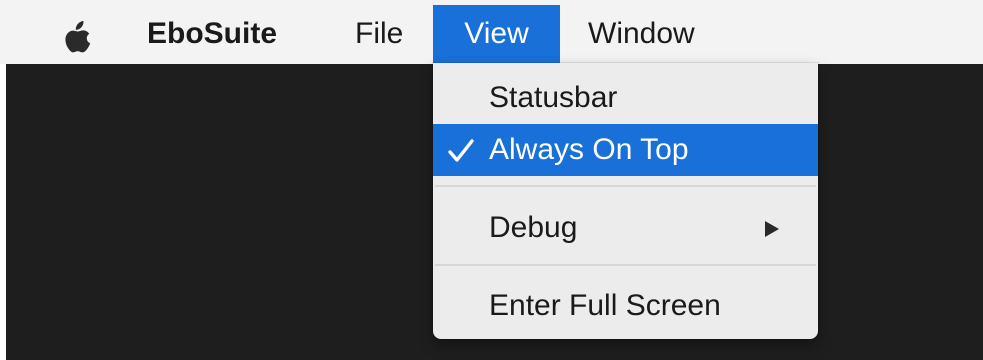  What do you see at coordinates (533, 227) in the screenshot?
I see `menu-item-label: Debug` at bounding box center [533, 227].